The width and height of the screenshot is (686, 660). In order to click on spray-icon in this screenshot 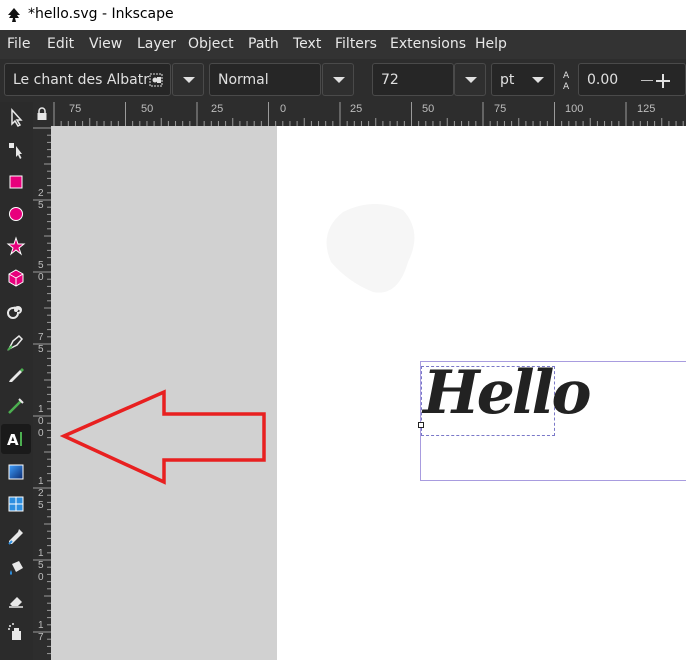, I will do `click(16, 632)`.